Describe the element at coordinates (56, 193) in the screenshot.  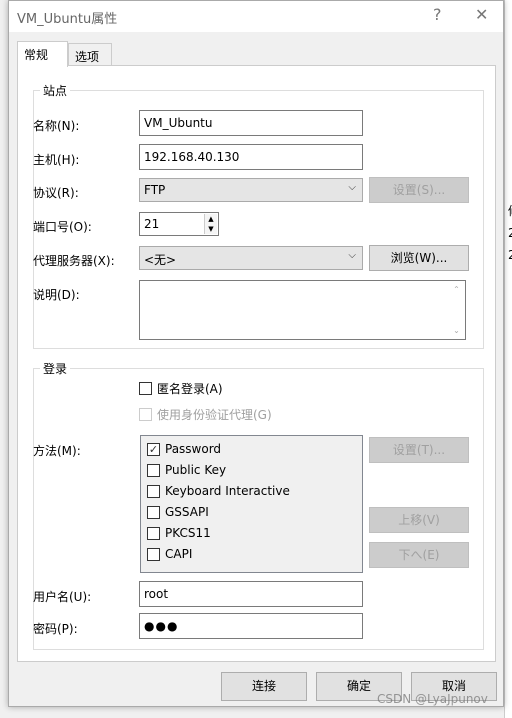
I see `protocol-label: 协议(R):` at that location.